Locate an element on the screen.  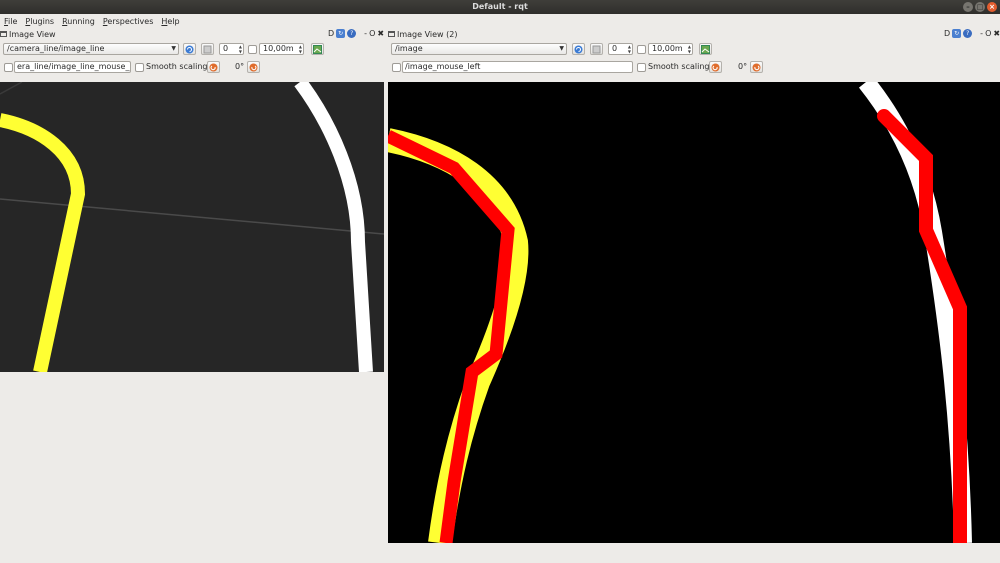
topic-combo: /camera_line/image_line ▼ is located at coordinates (91, 49).